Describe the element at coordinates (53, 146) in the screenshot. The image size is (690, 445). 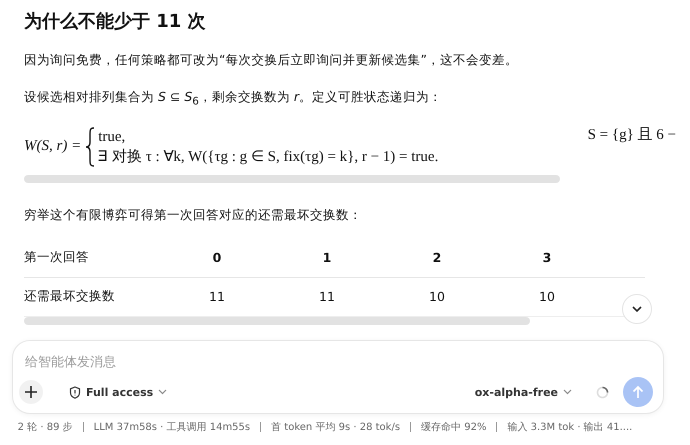
I see `formula-lhs: W(S, r) =` at that location.